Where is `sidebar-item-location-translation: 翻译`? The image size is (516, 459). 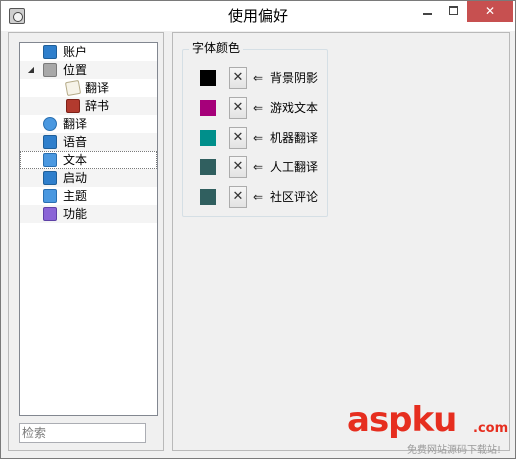
sidebar-item-location-translation: 翻译 is located at coordinates (88, 88).